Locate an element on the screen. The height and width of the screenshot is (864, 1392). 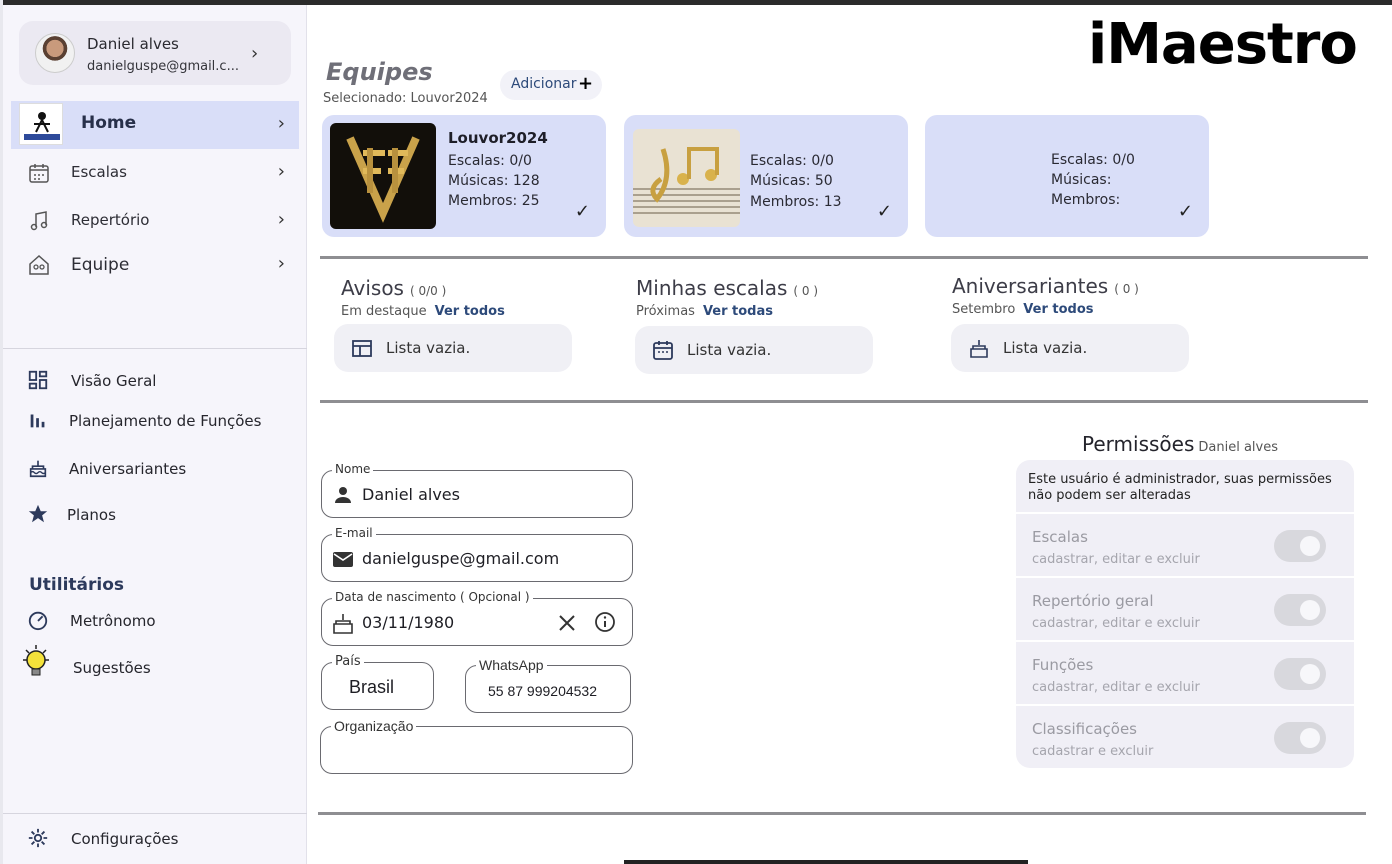
team-musicas: Músicas: 128 is located at coordinates (494, 181).